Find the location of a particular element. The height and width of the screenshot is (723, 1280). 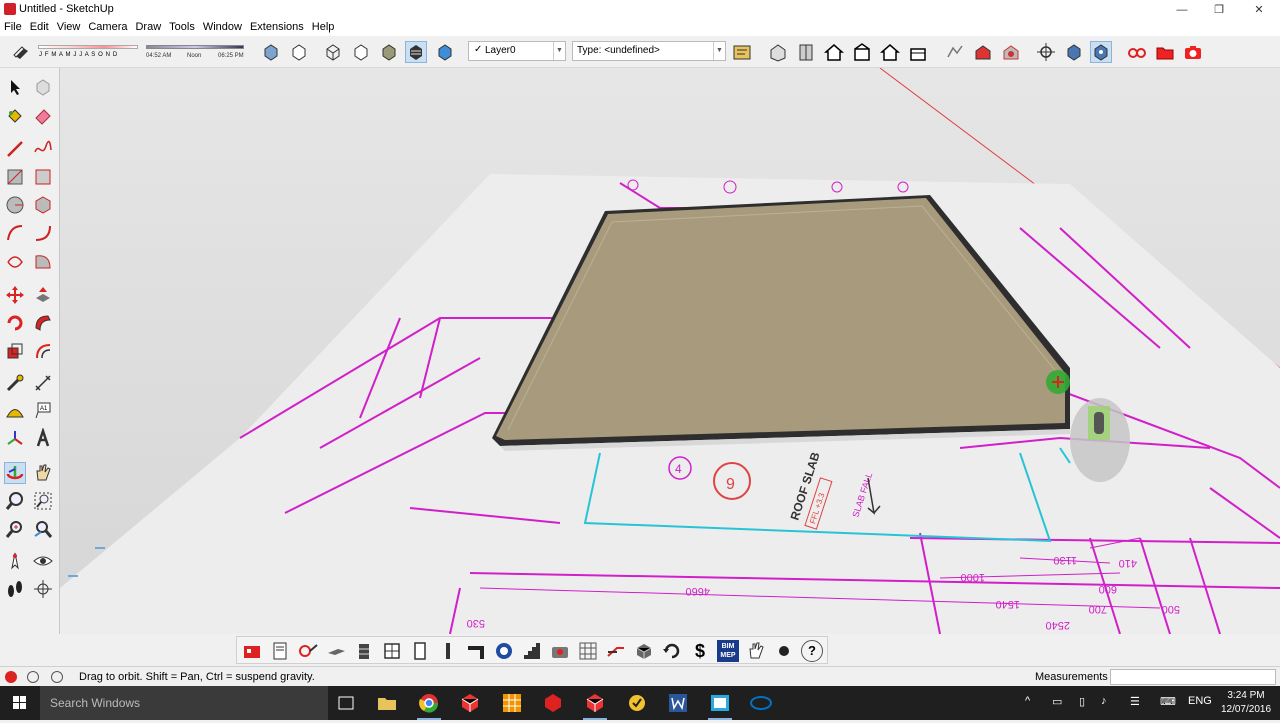

monochrome-style-icon is located at coordinates (445, 52).